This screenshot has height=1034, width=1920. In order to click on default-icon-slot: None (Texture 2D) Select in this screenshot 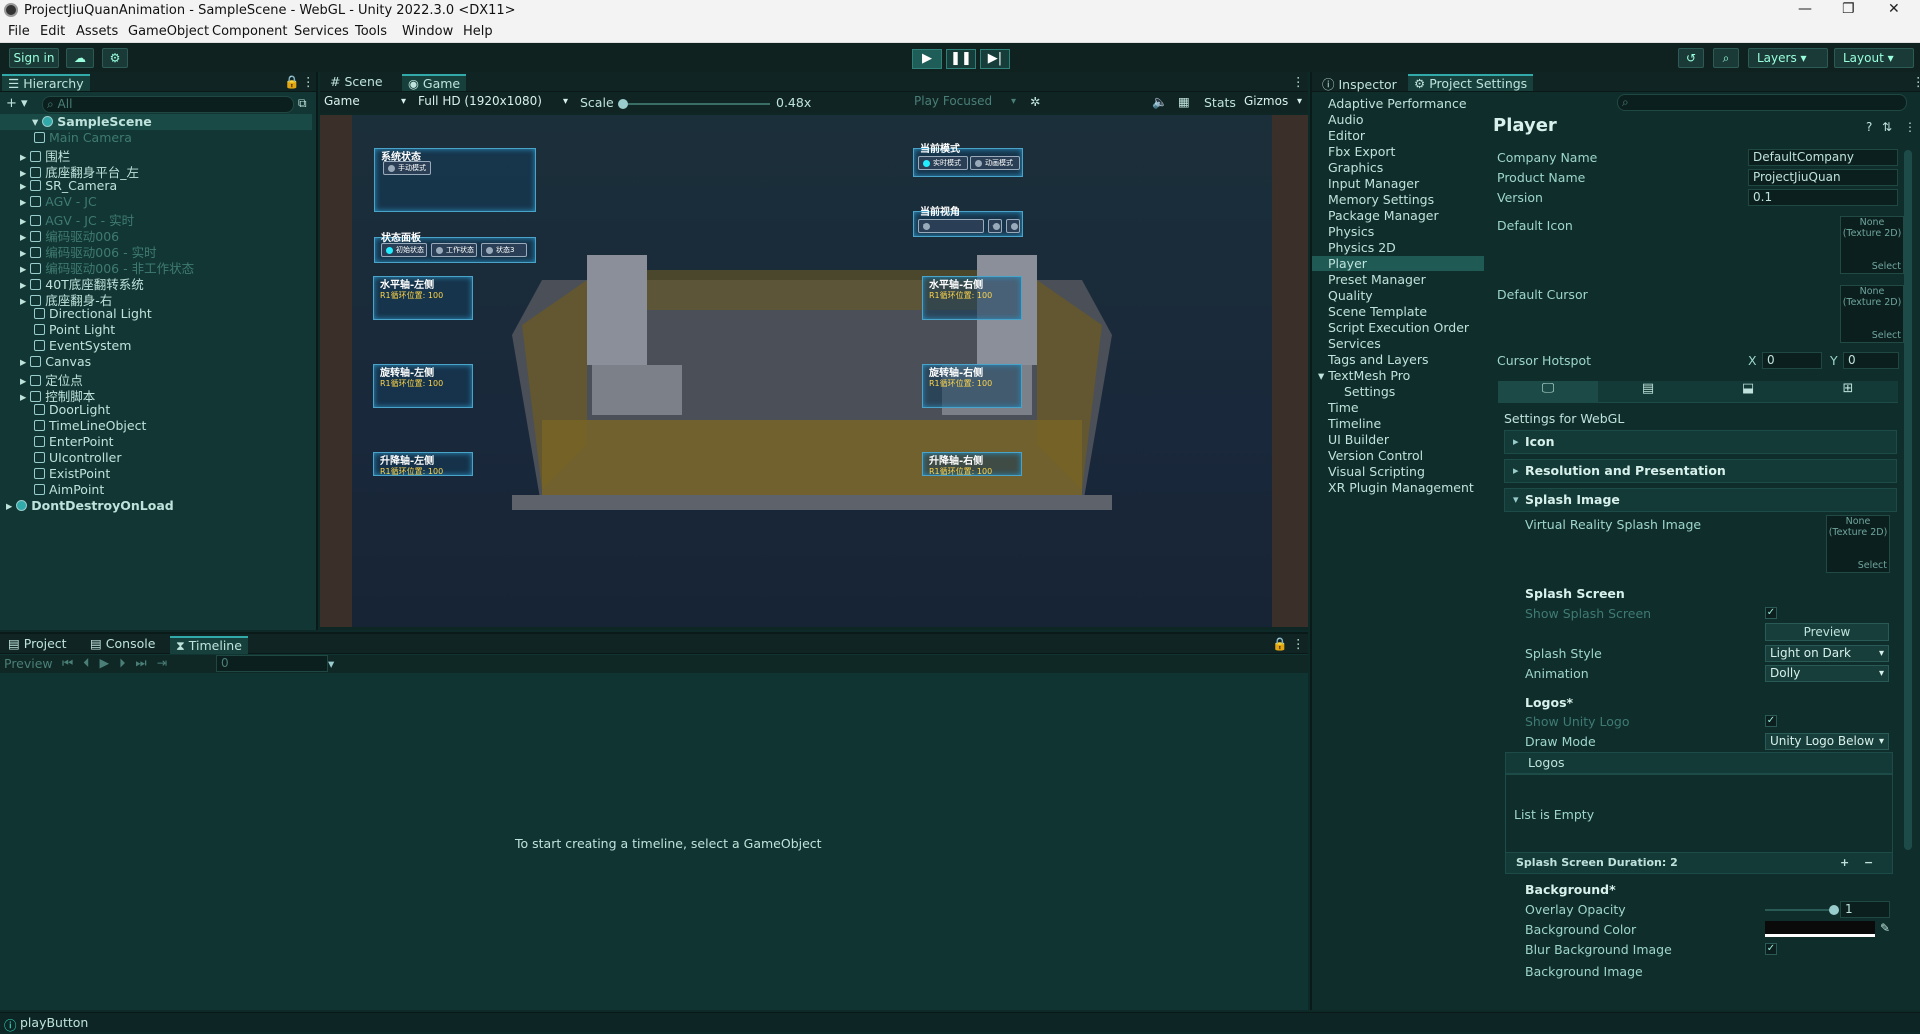, I will do `click(1872, 245)`.